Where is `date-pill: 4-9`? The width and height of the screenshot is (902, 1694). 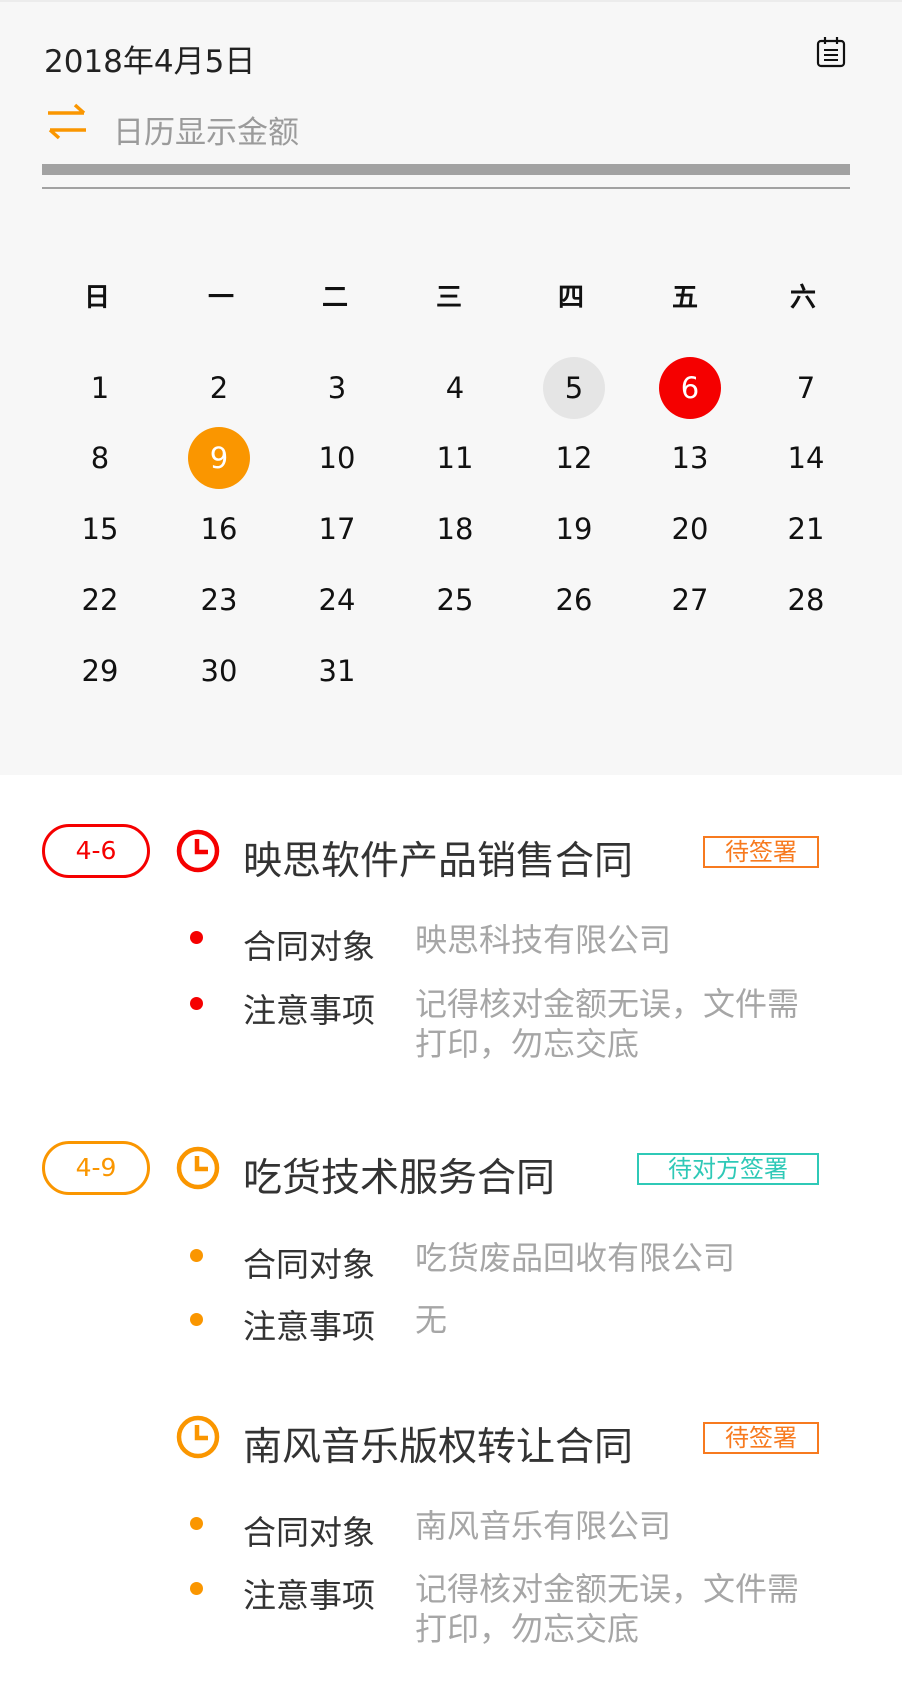
date-pill: 4-9 is located at coordinates (96, 1168).